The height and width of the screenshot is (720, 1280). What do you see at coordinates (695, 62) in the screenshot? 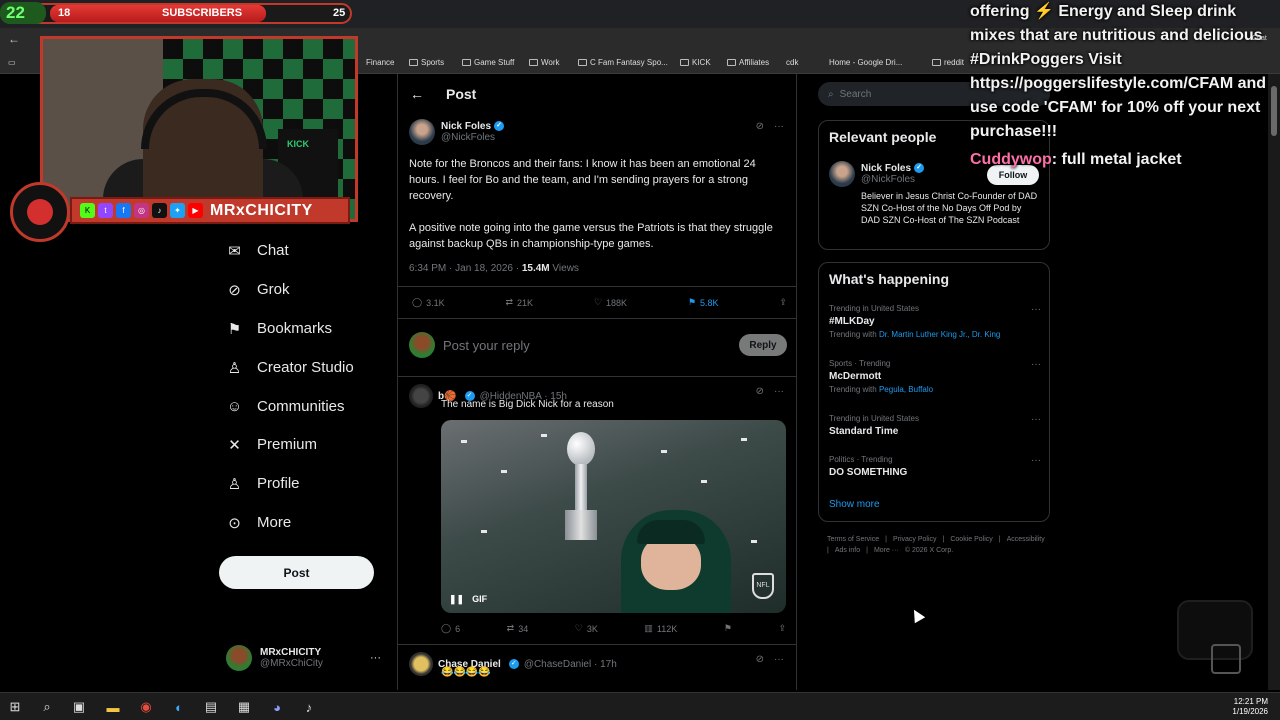
I see `bookmark-kick: KICK` at bounding box center [695, 62].